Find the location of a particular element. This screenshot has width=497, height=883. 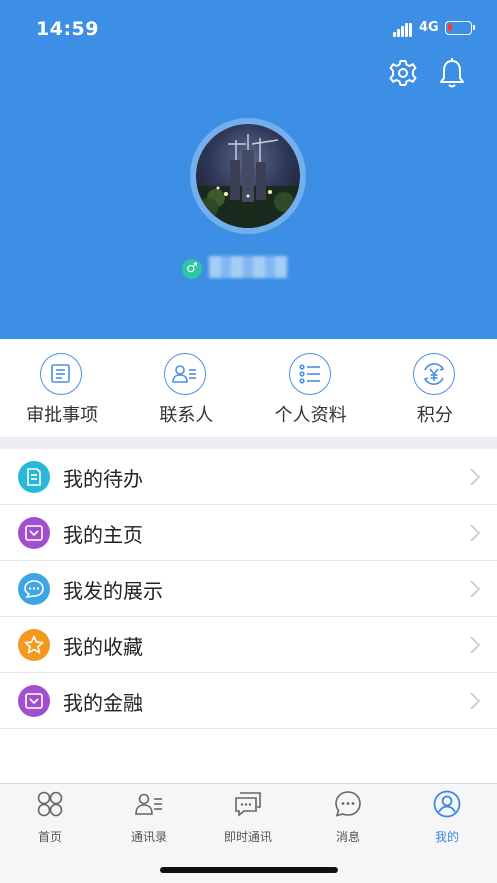

tab-address-book: 通讯录 is located at coordinates (149, 820).